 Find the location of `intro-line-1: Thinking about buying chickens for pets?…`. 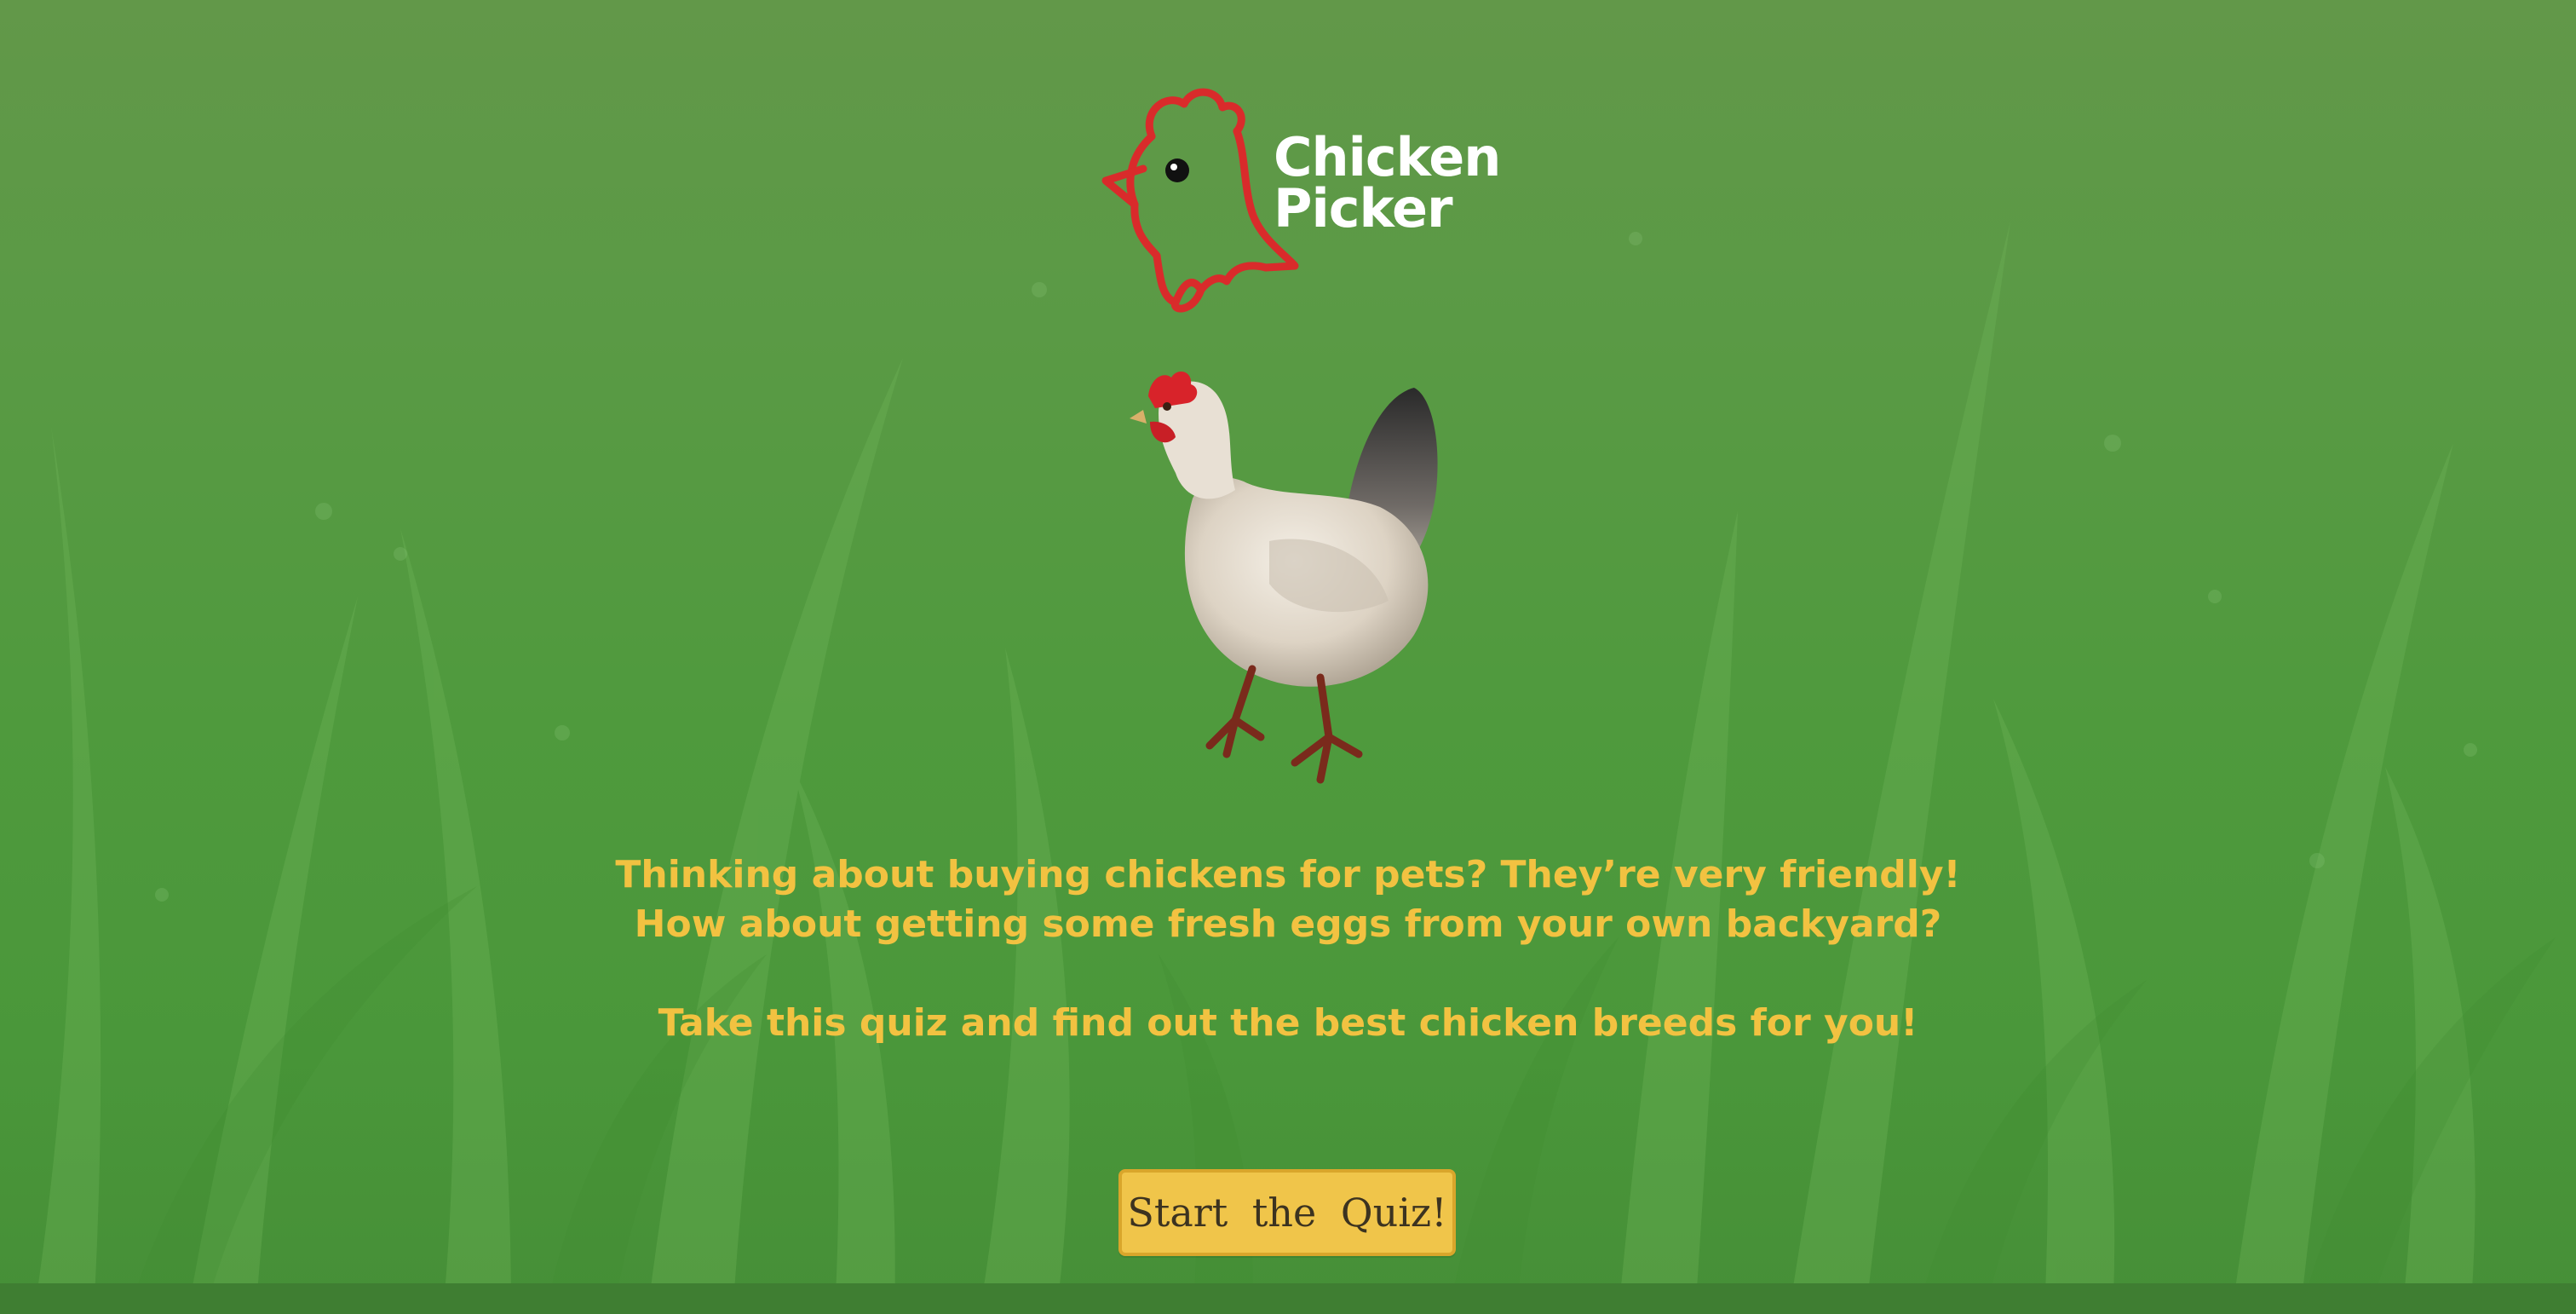

intro-line-1: Thinking about buying chickens for pets?… is located at coordinates (1288, 875).